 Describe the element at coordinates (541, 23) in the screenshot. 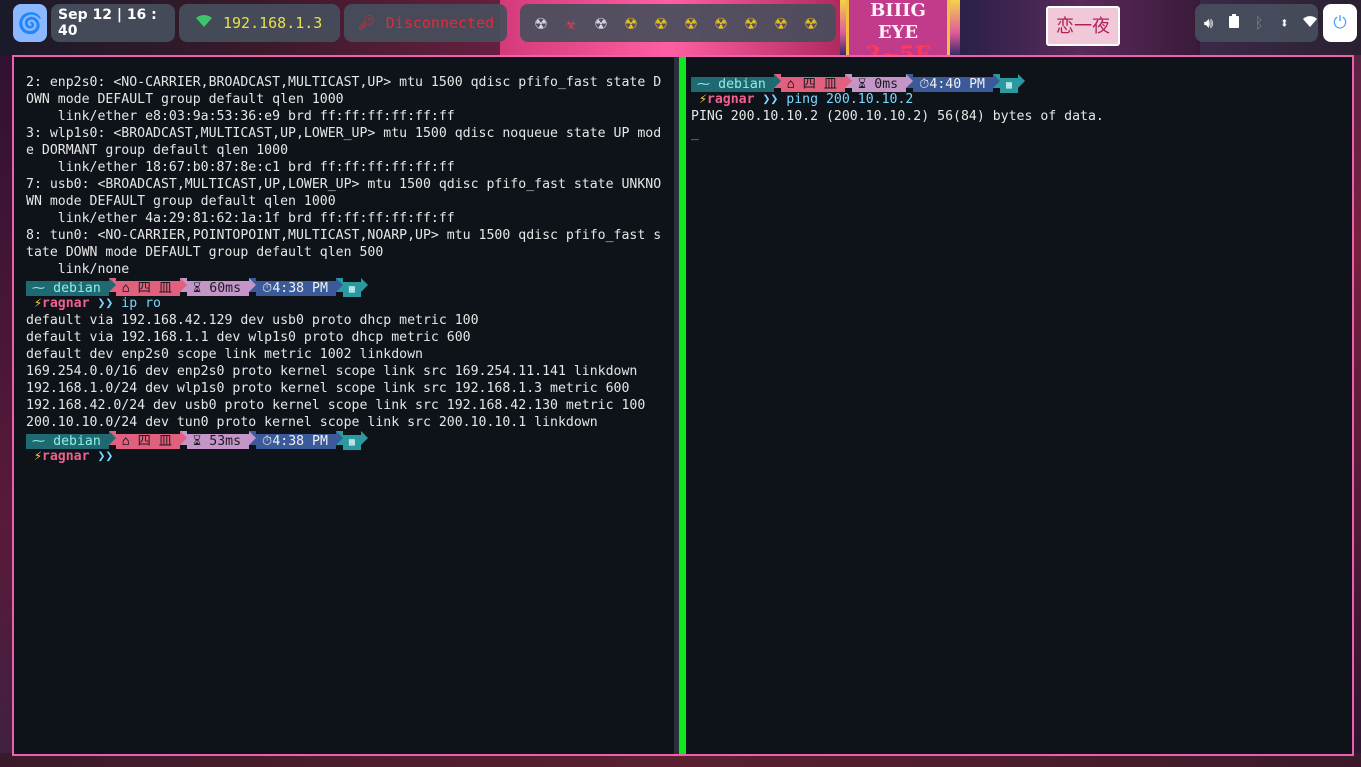

I see `workspace-1-icon: ☢` at that location.